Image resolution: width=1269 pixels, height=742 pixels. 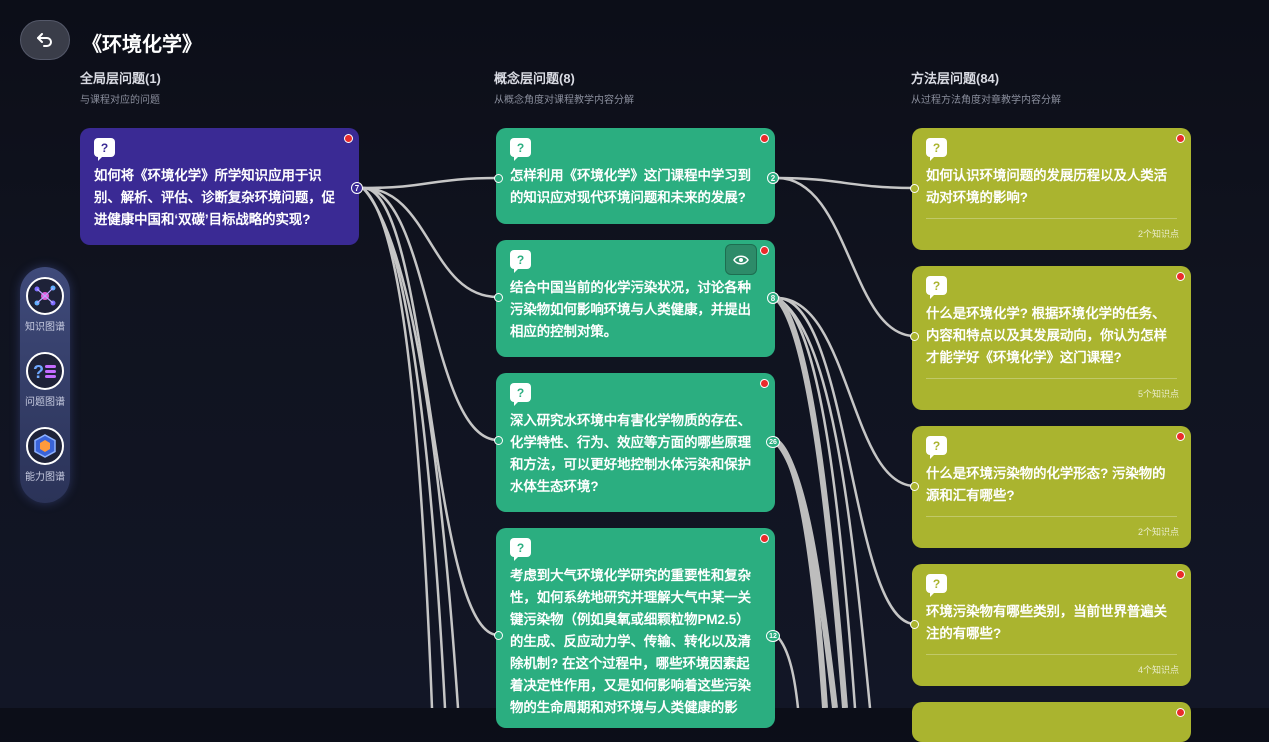 I want to click on back-button, so click(x=45, y=40).